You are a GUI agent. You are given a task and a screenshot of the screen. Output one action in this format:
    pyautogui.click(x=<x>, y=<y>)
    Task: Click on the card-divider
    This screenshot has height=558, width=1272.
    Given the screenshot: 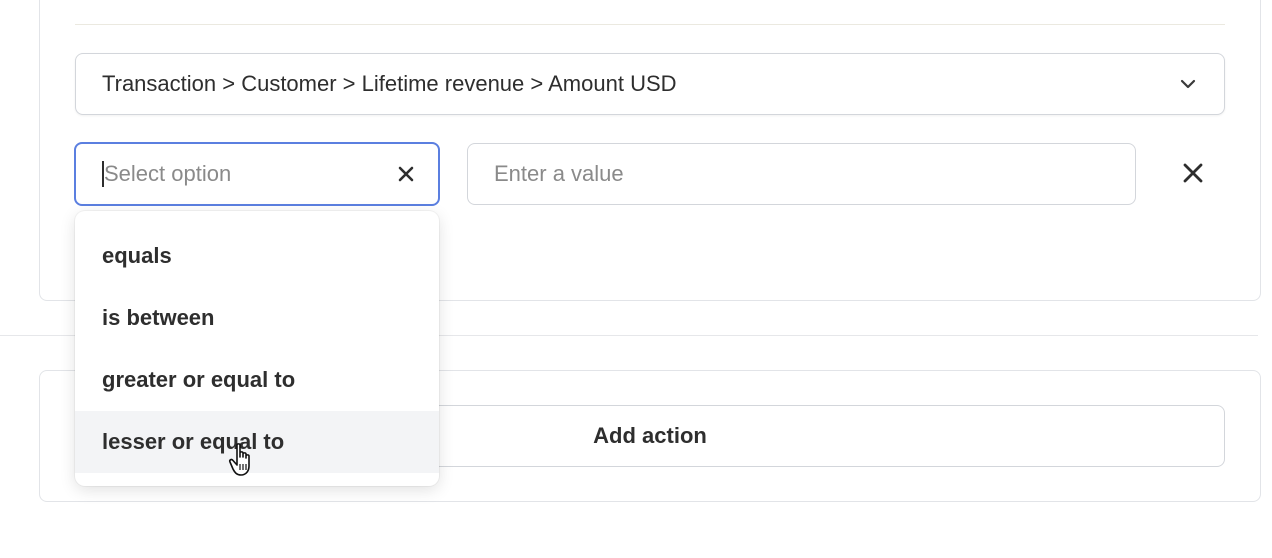 What is the action you would take?
    pyautogui.click(x=650, y=24)
    